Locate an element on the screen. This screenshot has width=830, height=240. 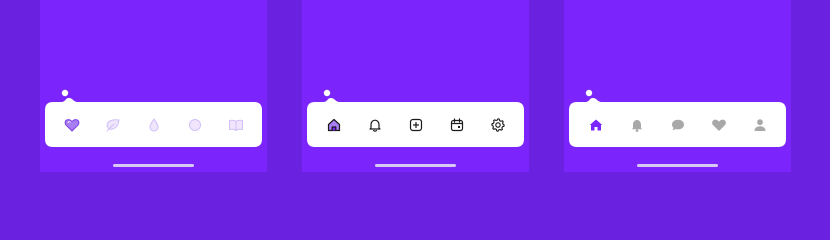
gear-icon is located at coordinates (497, 124).